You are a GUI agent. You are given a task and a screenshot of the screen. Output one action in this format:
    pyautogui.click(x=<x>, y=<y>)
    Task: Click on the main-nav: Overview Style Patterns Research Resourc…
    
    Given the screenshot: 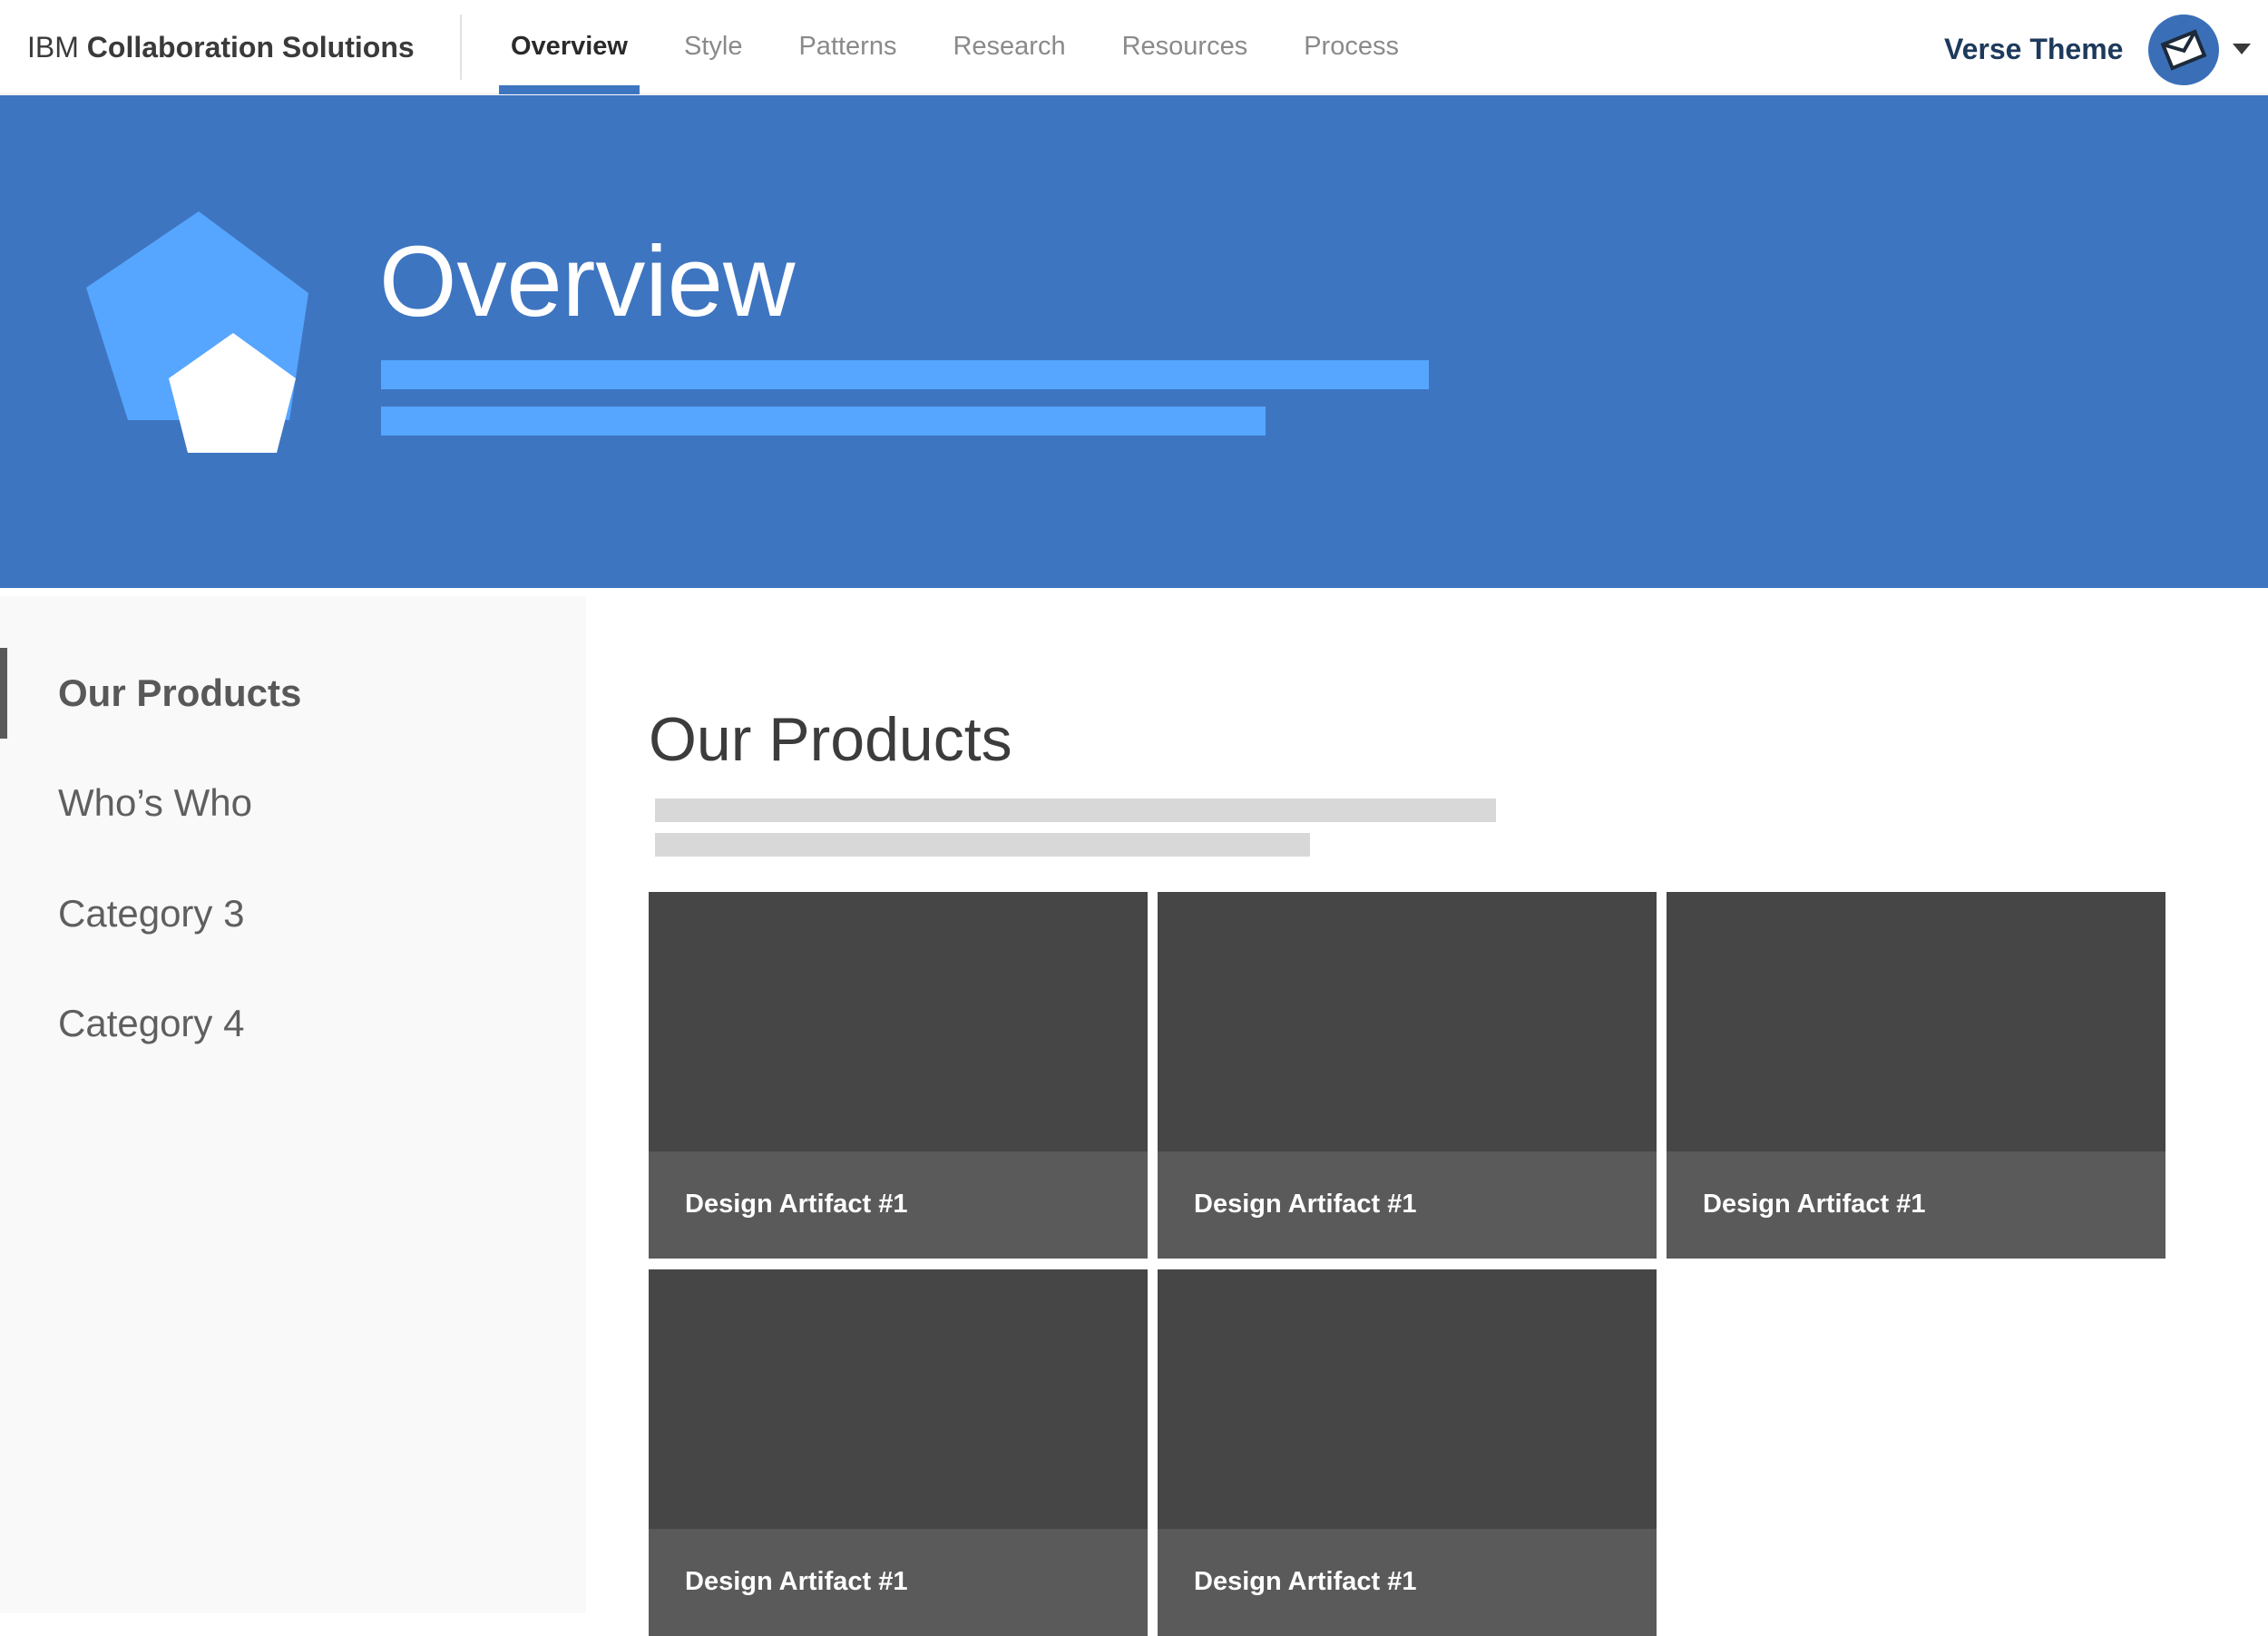 What is the action you would take?
    pyautogui.click(x=971, y=47)
    